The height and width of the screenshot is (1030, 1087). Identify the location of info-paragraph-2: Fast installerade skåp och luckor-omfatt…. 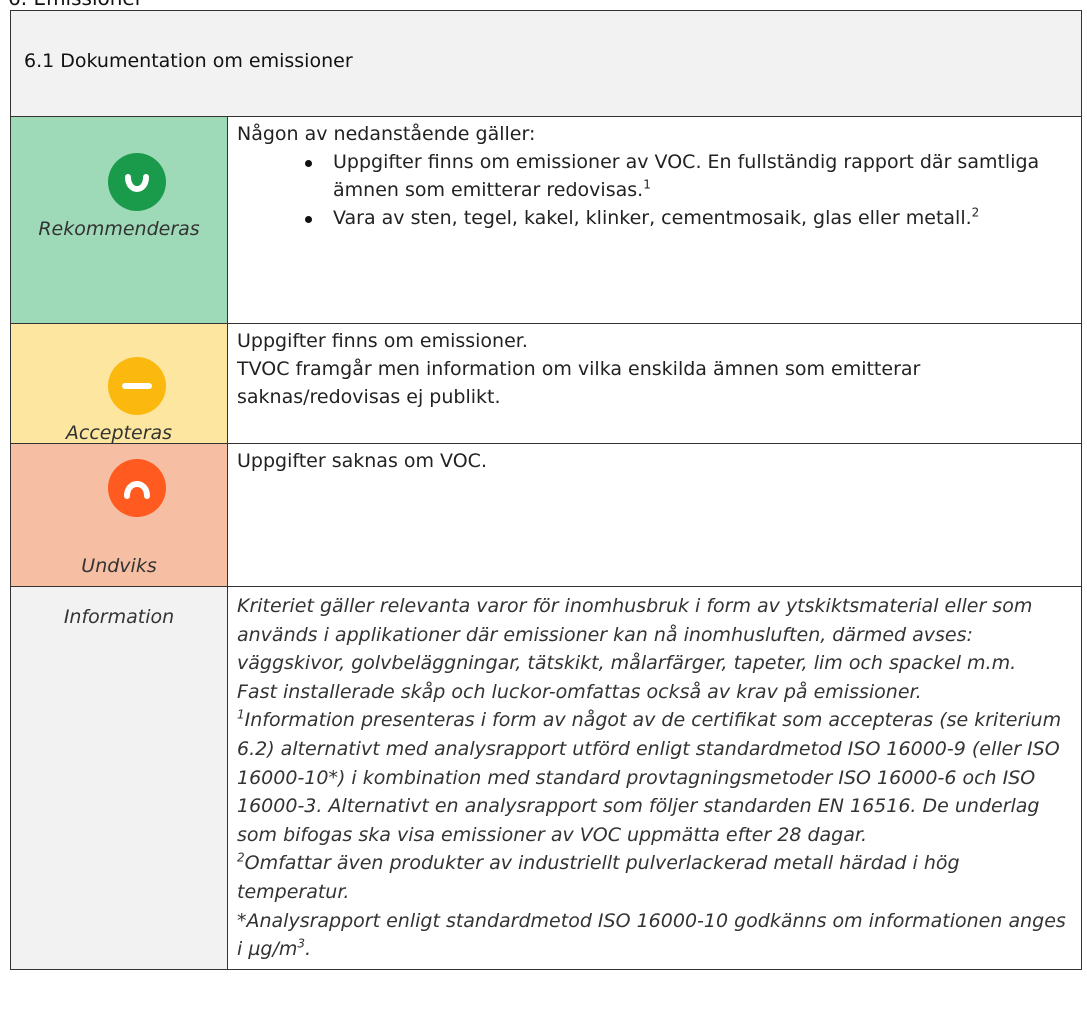
(579, 691).